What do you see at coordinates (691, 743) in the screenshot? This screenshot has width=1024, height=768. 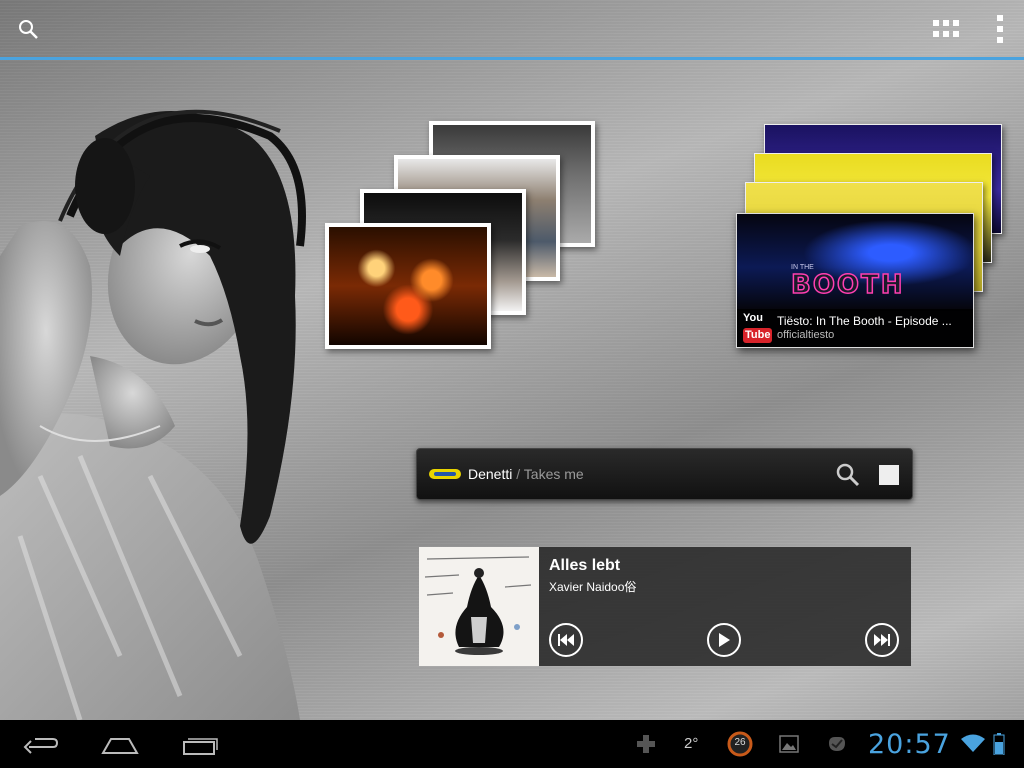 I see `weather-temperature: 2°` at bounding box center [691, 743].